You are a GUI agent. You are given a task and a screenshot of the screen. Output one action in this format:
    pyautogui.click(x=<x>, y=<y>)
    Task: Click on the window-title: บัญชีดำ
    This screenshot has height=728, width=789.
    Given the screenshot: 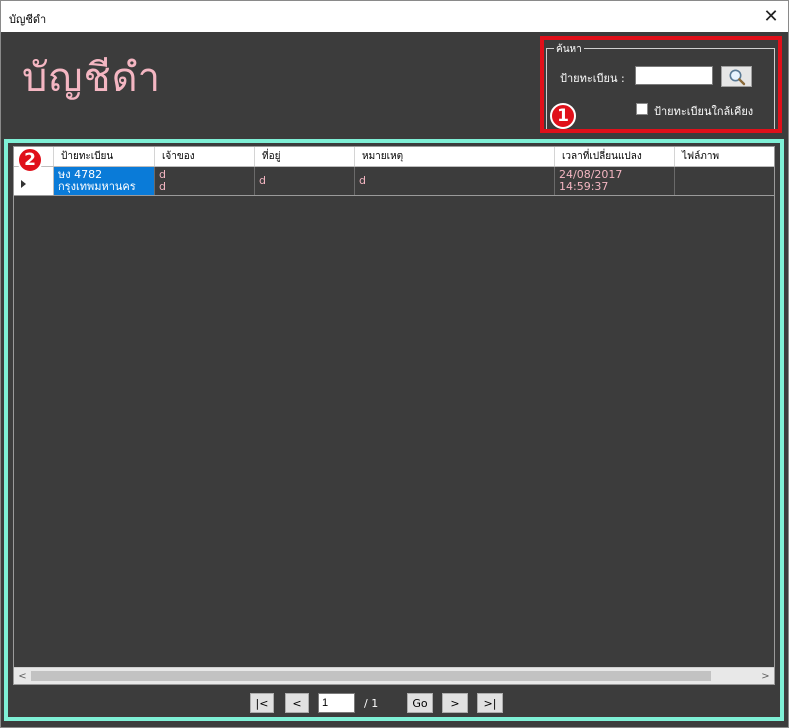 What is the action you would take?
    pyautogui.click(x=28, y=19)
    